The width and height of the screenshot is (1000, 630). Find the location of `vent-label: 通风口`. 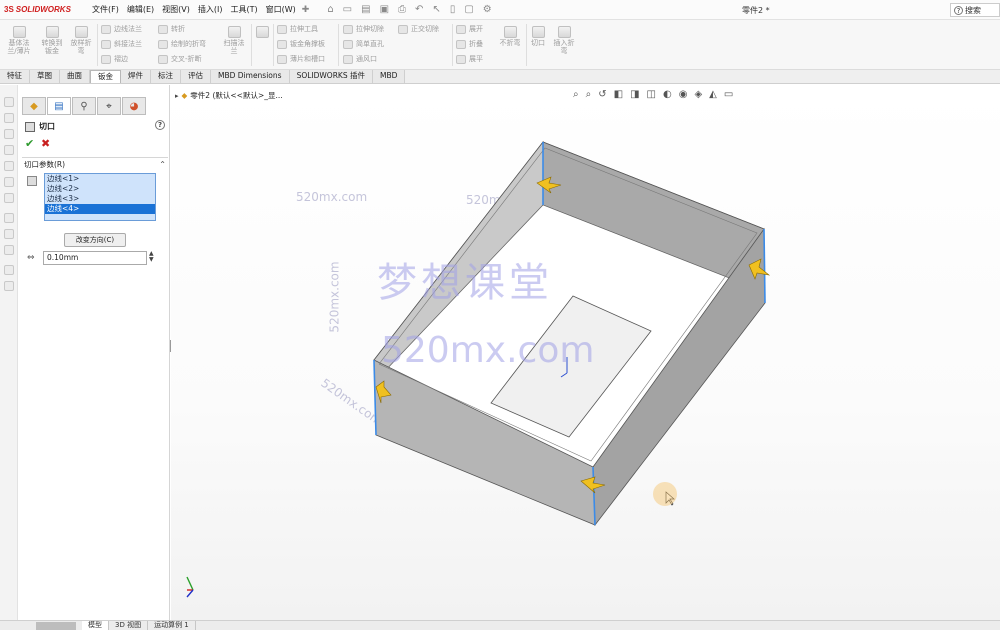

vent-label: 通风口 is located at coordinates (366, 59).